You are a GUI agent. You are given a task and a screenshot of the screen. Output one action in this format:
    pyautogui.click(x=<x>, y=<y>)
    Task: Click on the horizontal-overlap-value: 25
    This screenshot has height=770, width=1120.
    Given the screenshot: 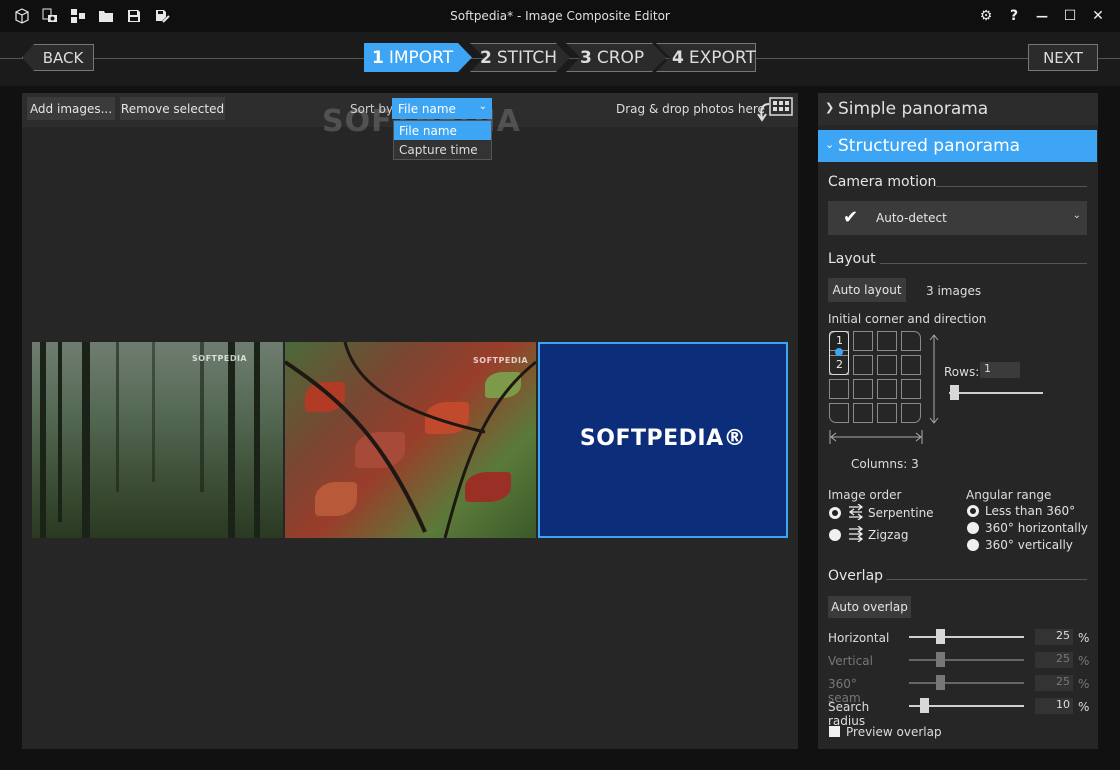 What is the action you would take?
    pyautogui.click(x=1054, y=637)
    